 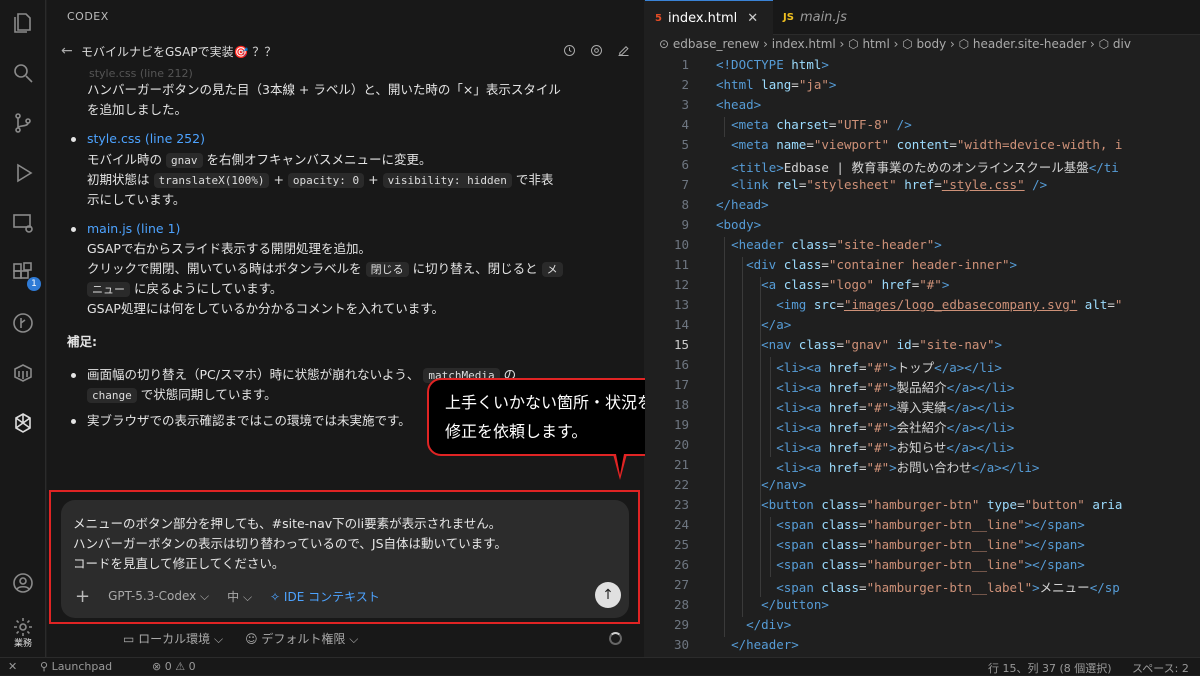 What do you see at coordinates (387, 269) in the screenshot?
I see `inline-code: 閉じる` at bounding box center [387, 269].